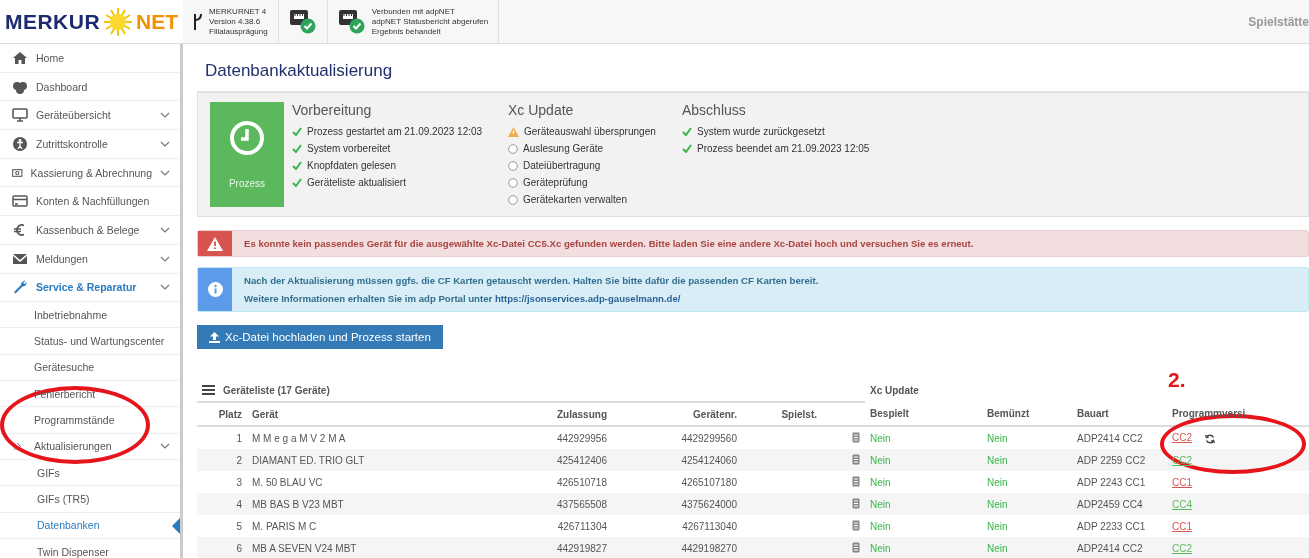 Image resolution: width=1309 pixels, height=558 pixels. Describe the element at coordinates (118, 21) in the screenshot. I see `sun-icon` at that location.